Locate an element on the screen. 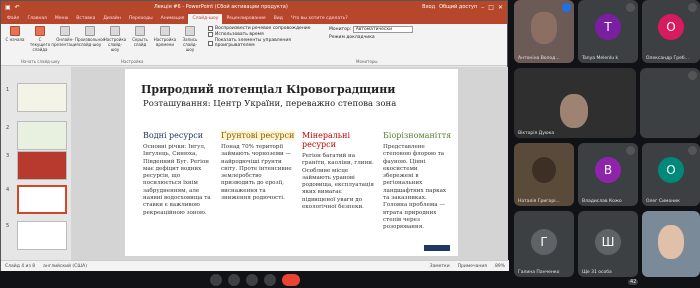 This screenshot has height=288, width=700. participant-tile is located at coordinates (670, 103).